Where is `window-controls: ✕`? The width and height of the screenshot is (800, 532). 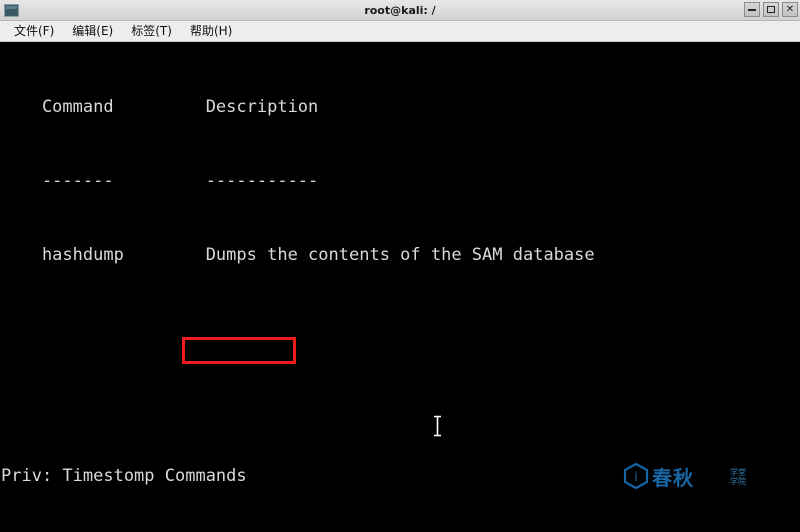
window-controls: ✕ is located at coordinates (771, 9).